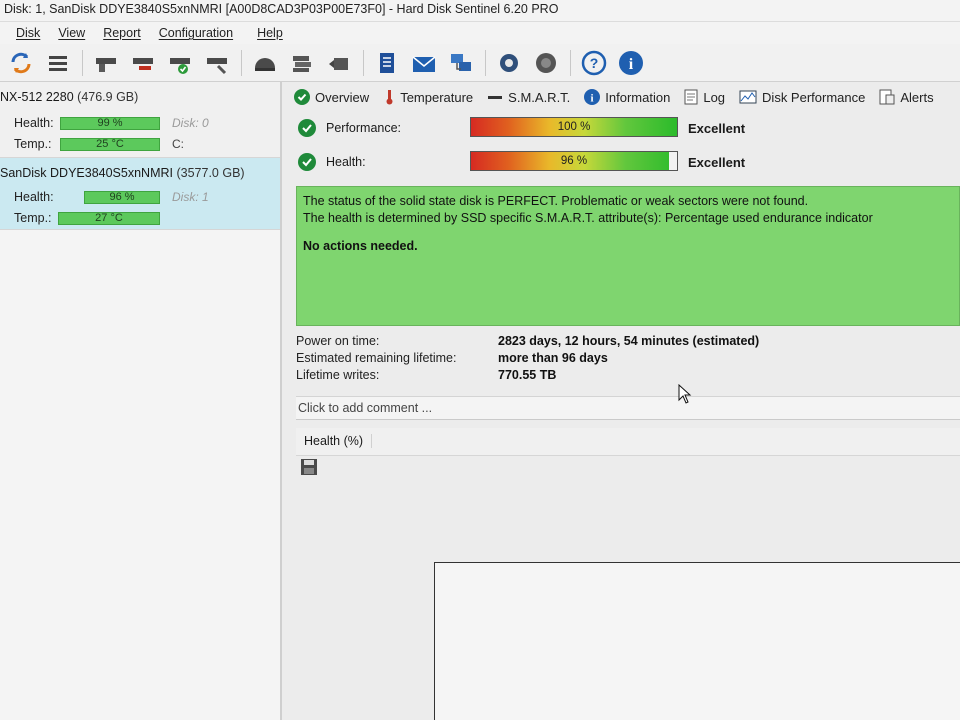 This screenshot has height=720, width=960. What do you see at coordinates (638, 97) in the screenshot?
I see `tab-label: Information` at bounding box center [638, 97].